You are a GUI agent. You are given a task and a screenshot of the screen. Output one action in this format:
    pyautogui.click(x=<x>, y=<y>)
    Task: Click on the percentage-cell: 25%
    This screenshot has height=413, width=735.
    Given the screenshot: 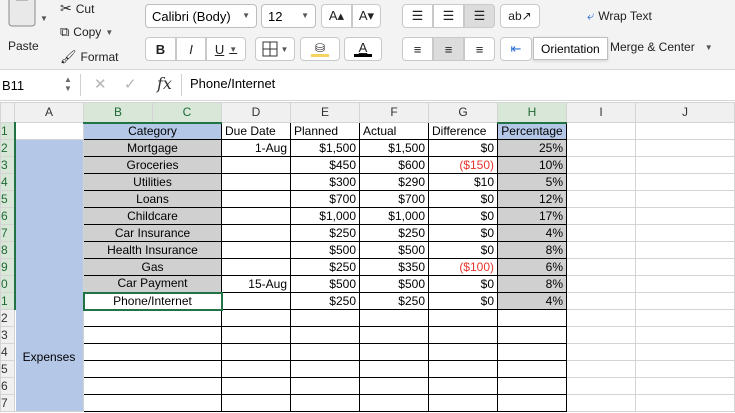 What is the action you would take?
    pyautogui.click(x=532, y=148)
    